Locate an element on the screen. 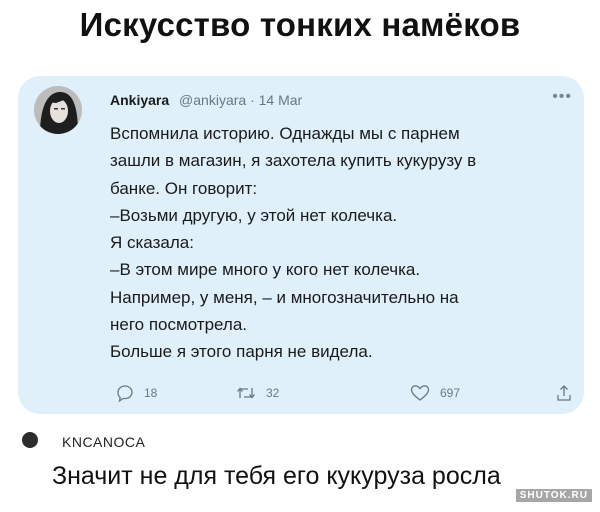 The width and height of the screenshot is (600, 512). tweet-line: –В этом мире много у кого нет колечка. is located at coordinates (265, 270).